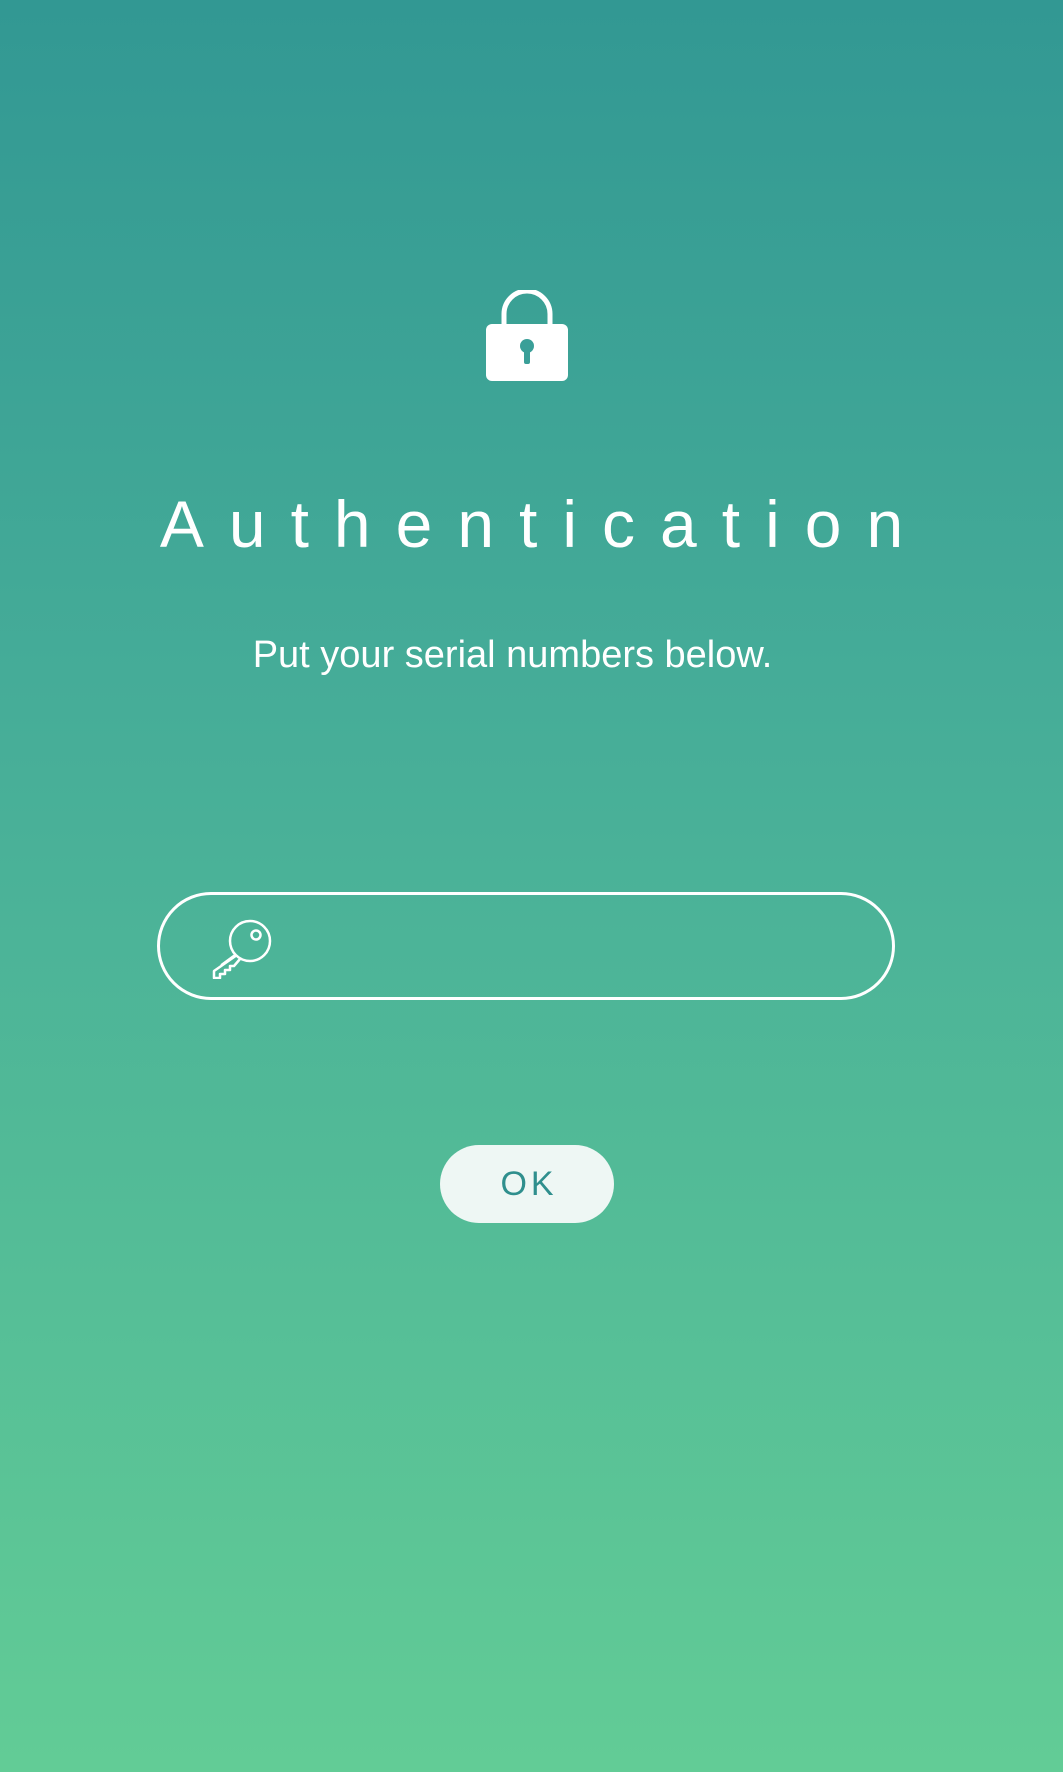 This screenshot has height=1772, width=1063. What do you see at coordinates (544, 524) in the screenshot?
I see `page-title: Authentication` at bounding box center [544, 524].